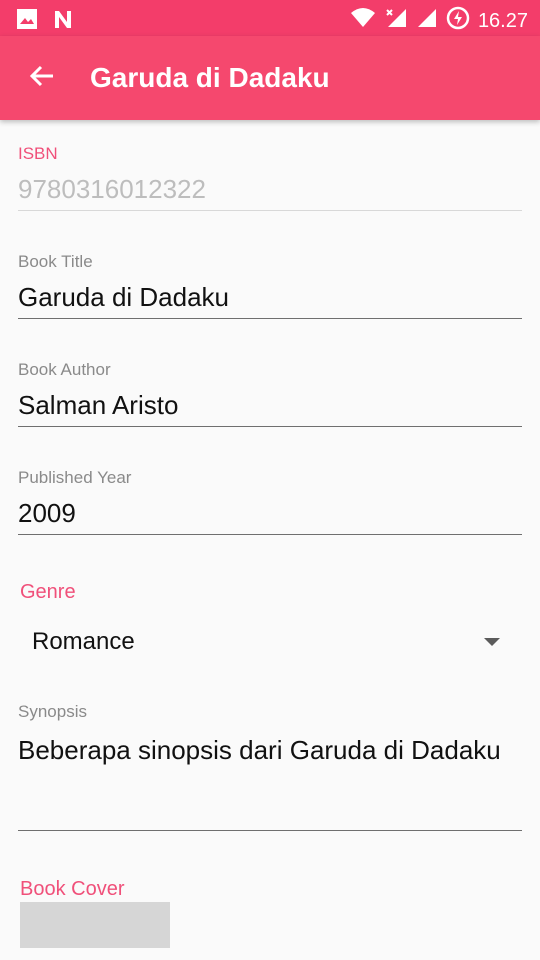  Describe the element at coordinates (210, 77) in the screenshot. I see `page-title: Garuda di Dadaku` at that location.